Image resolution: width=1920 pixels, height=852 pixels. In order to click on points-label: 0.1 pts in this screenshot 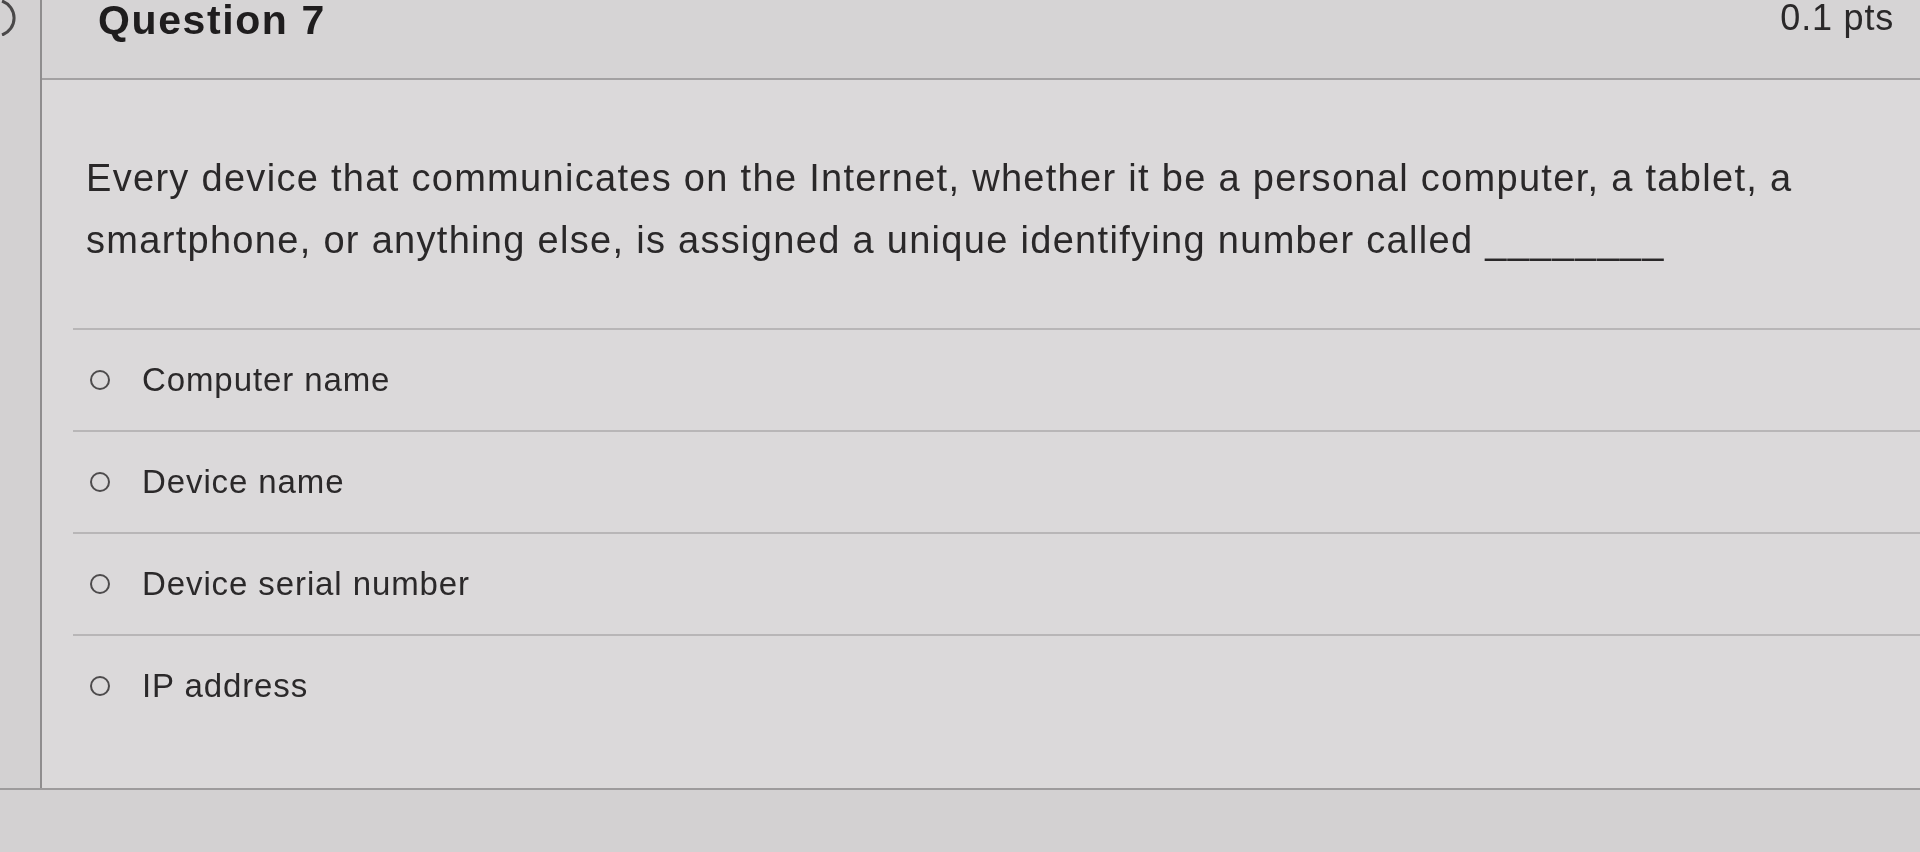, I will do `click(1837, 18)`.